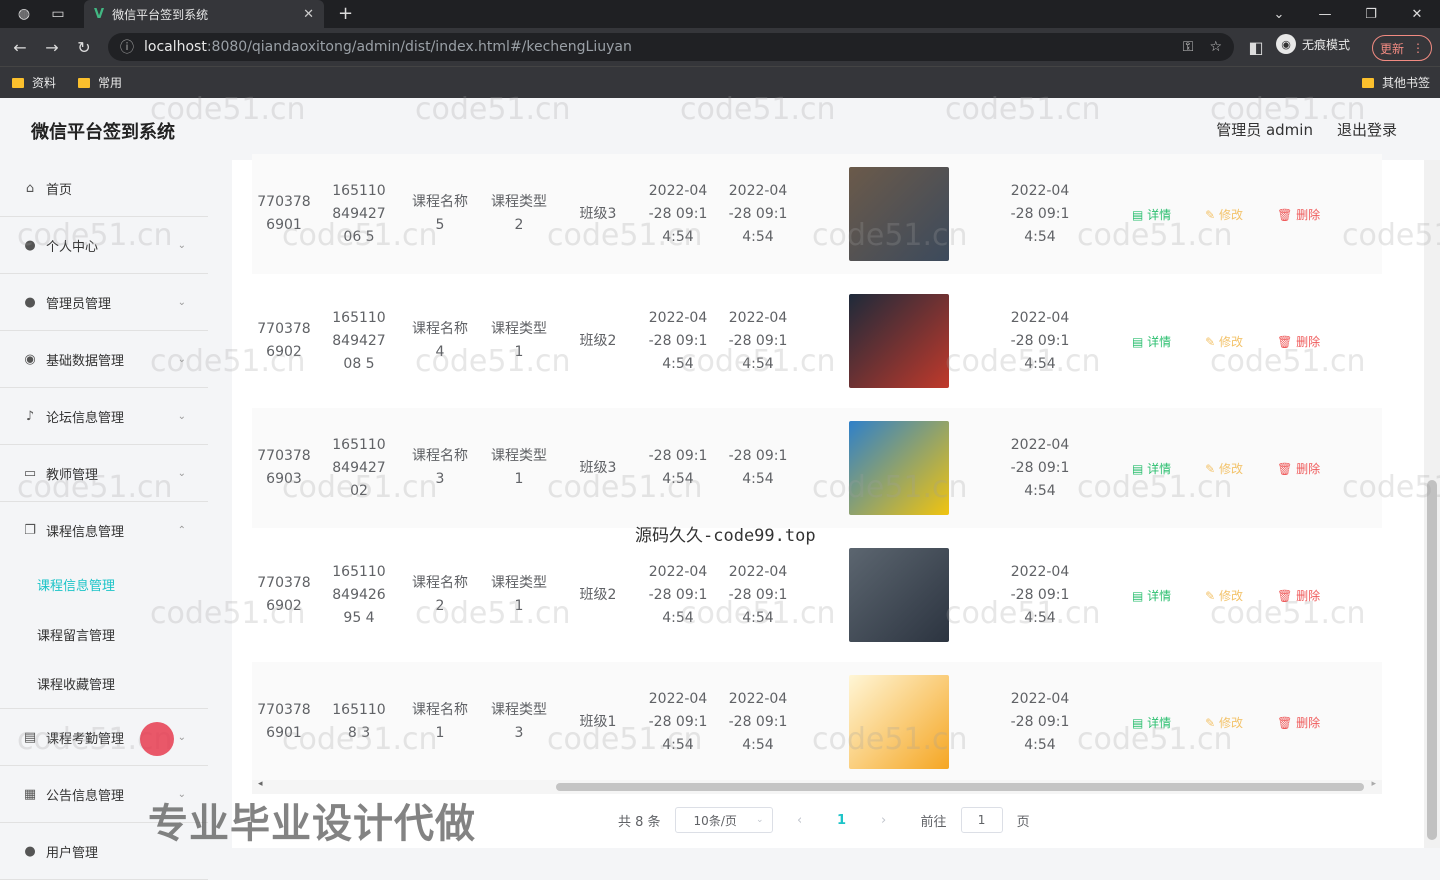  Describe the element at coordinates (72, 475) in the screenshot. I see `sidebar-item-label: 教师管理` at that location.